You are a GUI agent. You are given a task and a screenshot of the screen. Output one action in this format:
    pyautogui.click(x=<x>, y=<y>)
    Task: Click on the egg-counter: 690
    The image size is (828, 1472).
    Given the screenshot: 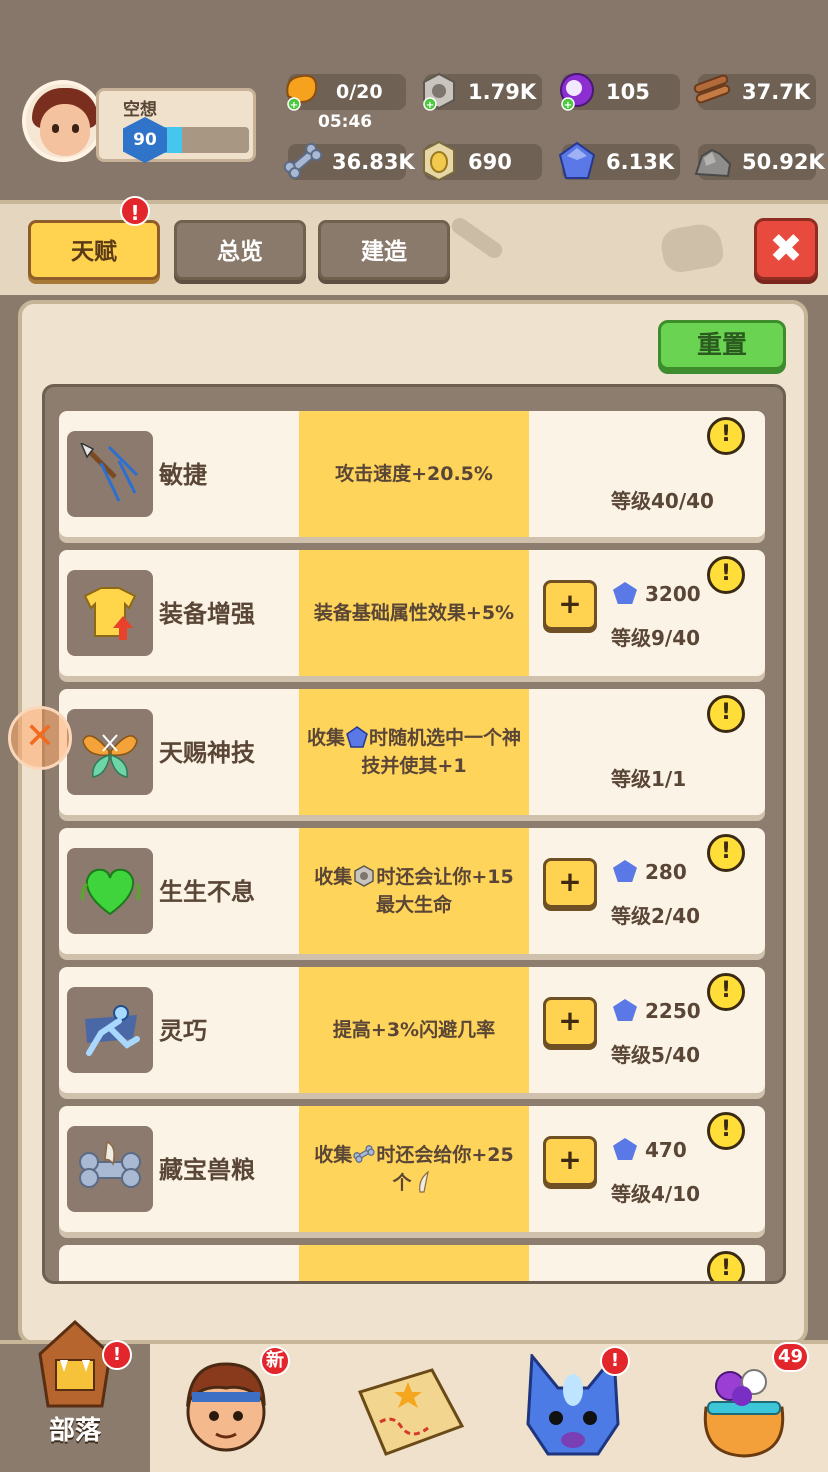 What is the action you would take?
    pyautogui.click(x=482, y=161)
    